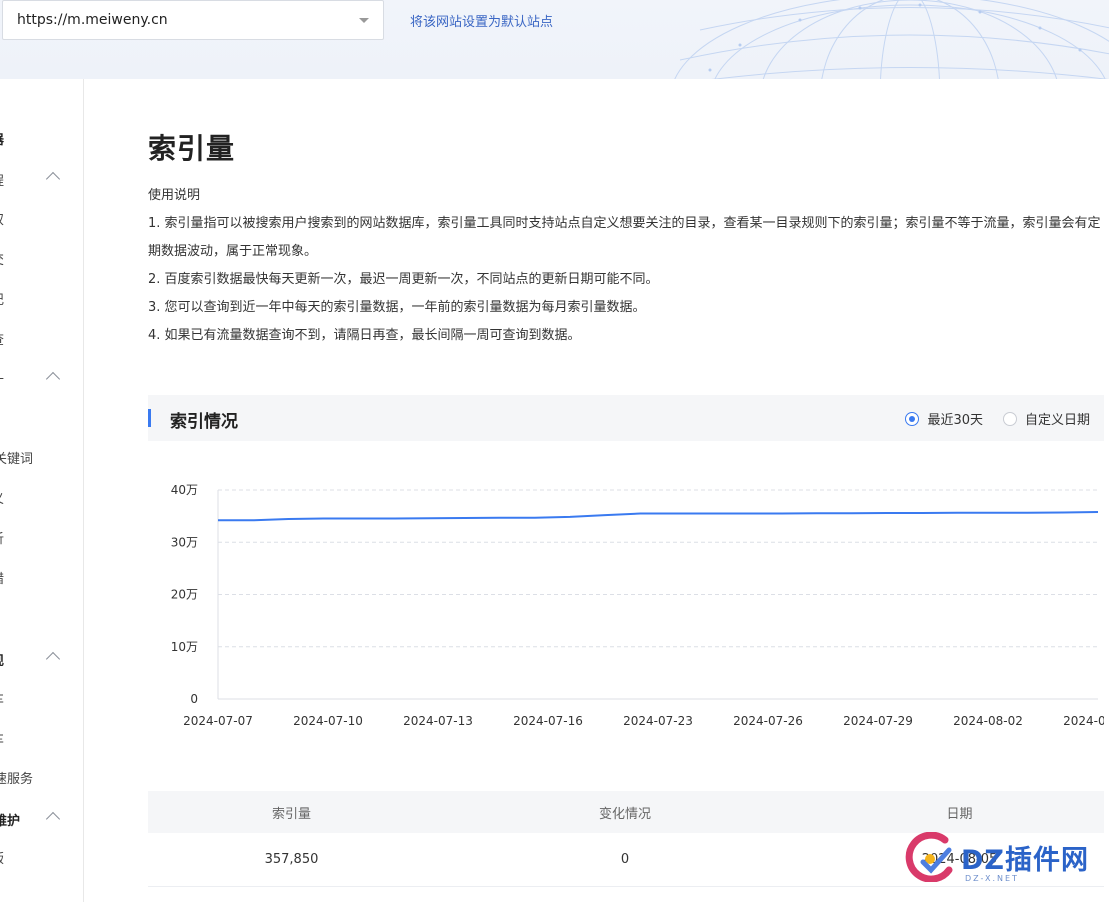 This screenshot has height=902, width=1109. What do you see at coordinates (2, 378) in the screenshot?
I see `sidebar-item-6: 十` at bounding box center [2, 378].